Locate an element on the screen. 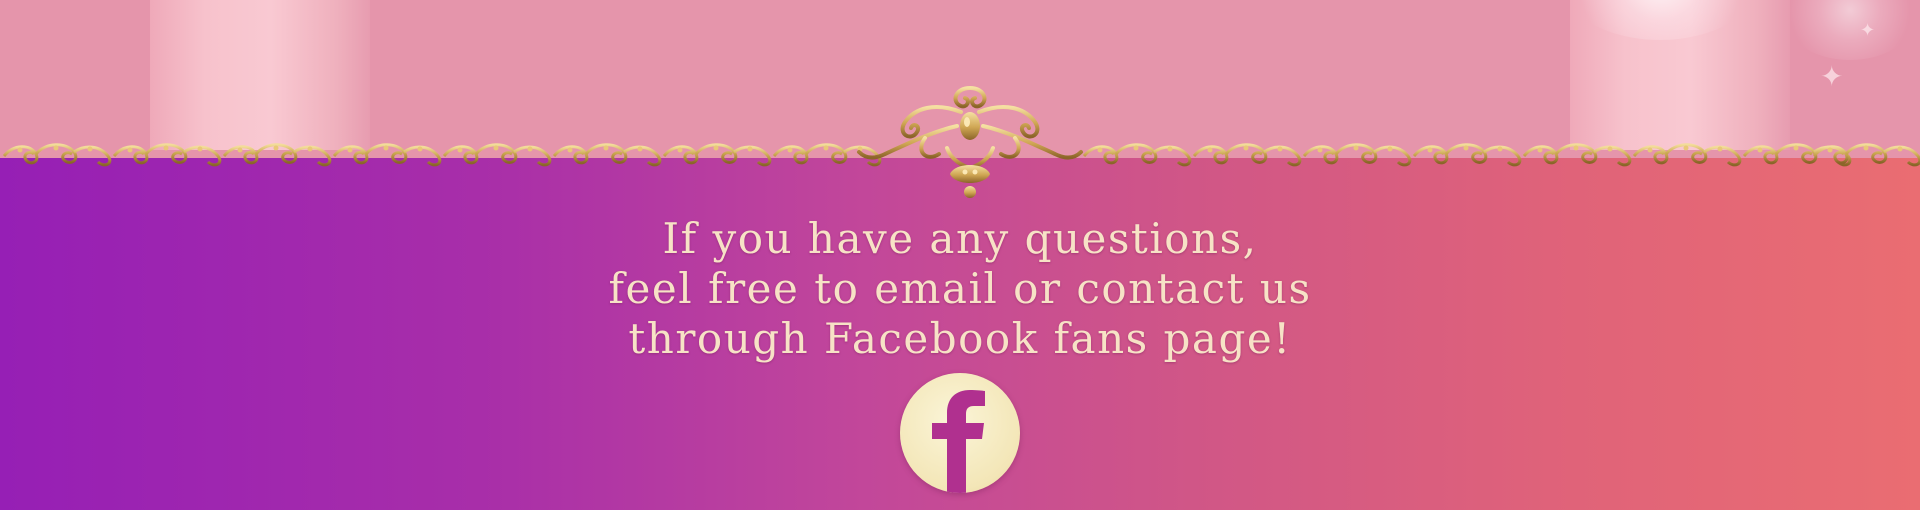  message-line: through Facebook fans page! is located at coordinates (960, 338).